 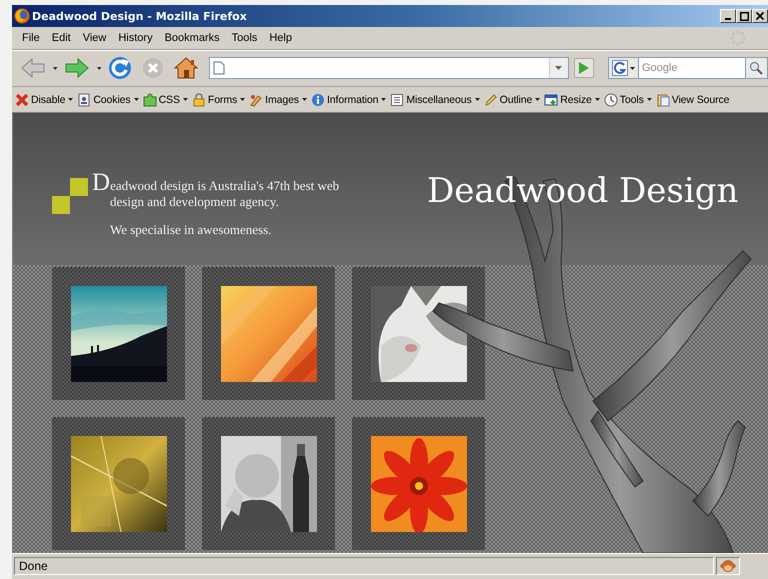 I want to click on stop-icon, so click(x=153, y=68).